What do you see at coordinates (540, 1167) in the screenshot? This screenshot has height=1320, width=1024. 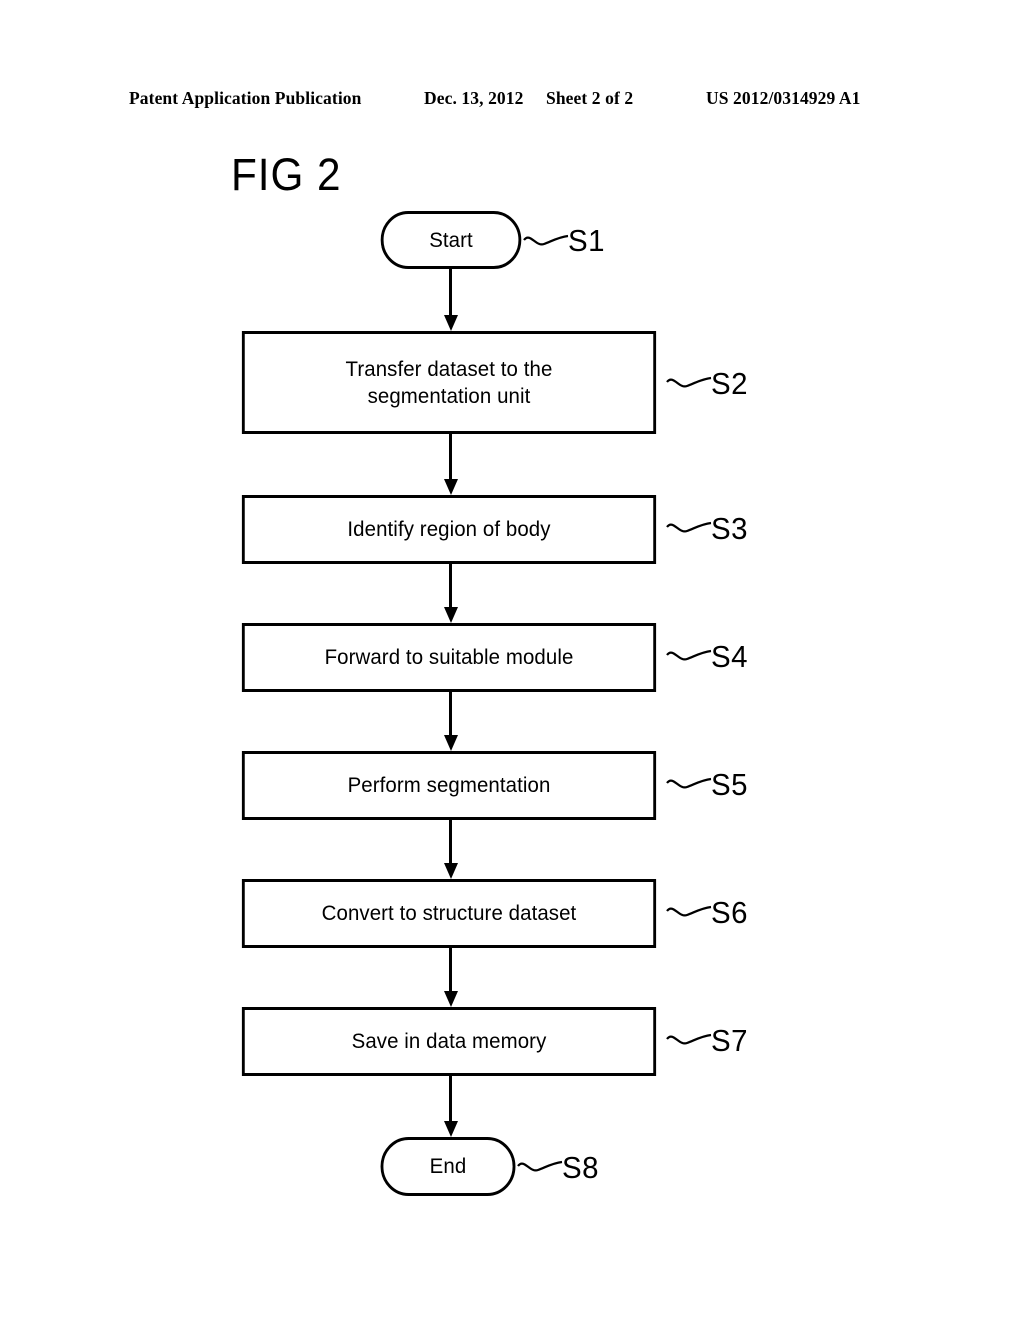 I see `leader-line-s8` at bounding box center [540, 1167].